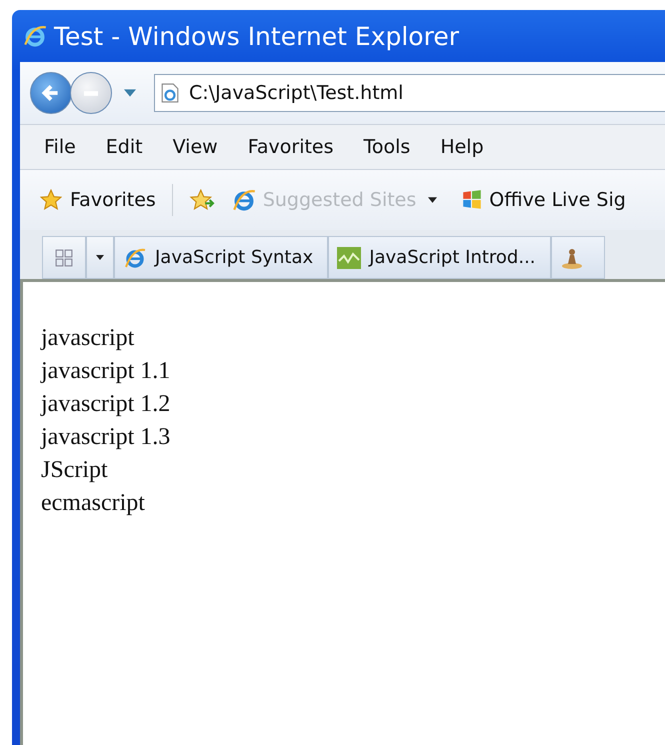 This screenshot has width=665, height=745. I want to click on menu-item: View, so click(195, 147).